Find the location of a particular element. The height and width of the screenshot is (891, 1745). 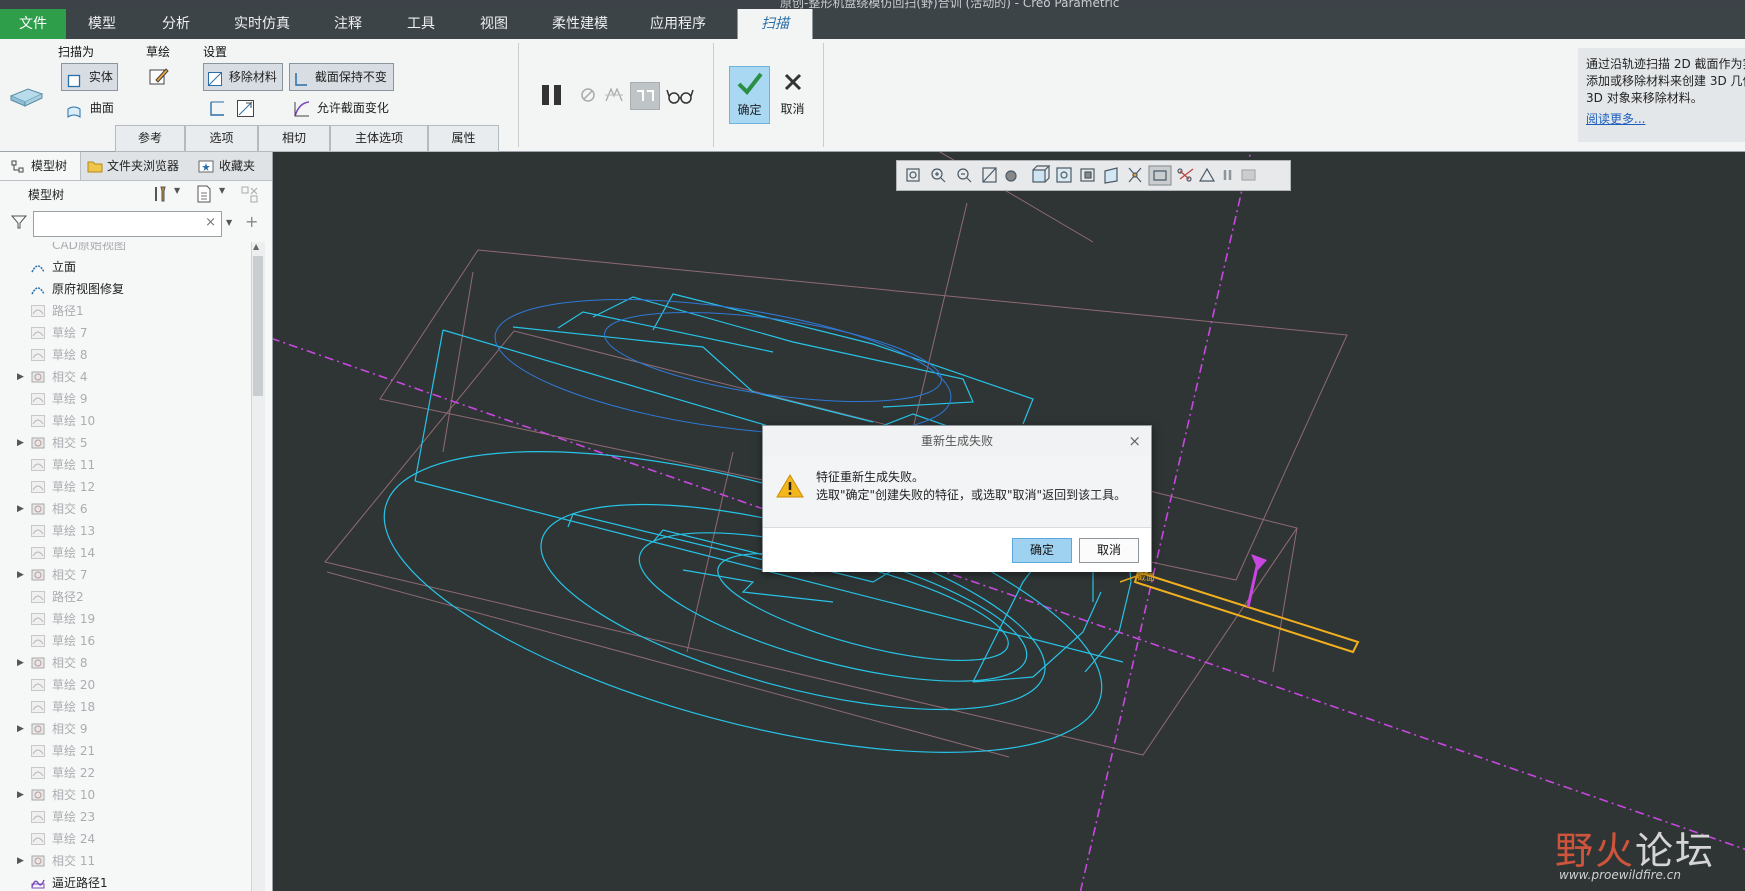

tree-row: 草绘 7 is located at coordinates (125, 333).